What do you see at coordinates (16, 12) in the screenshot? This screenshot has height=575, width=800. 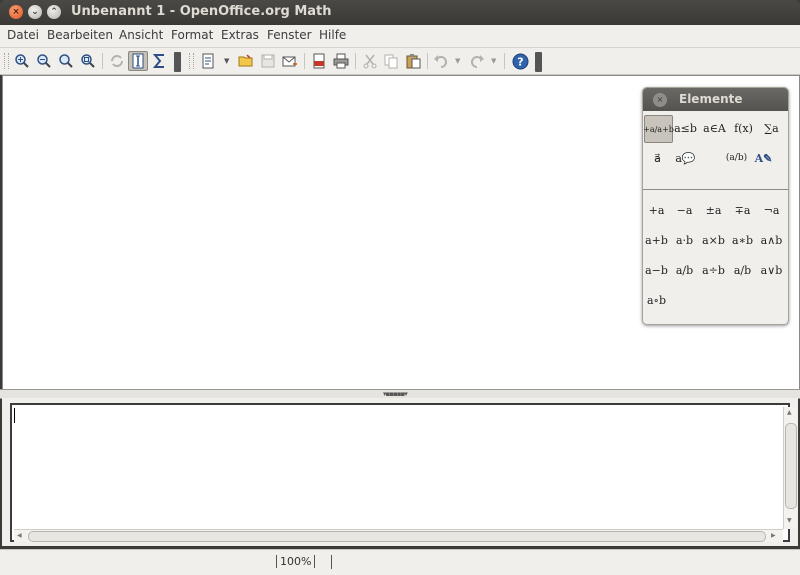 I see `window-close-button: ×` at bounding box center [16, 12].